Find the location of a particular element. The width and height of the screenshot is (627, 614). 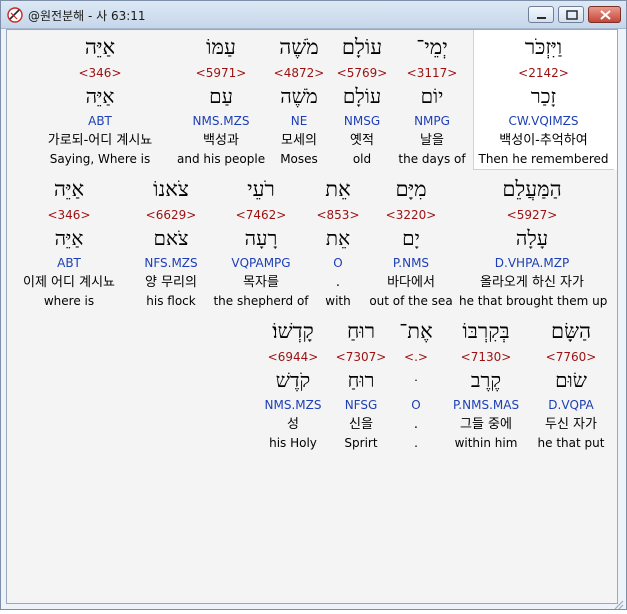

word-cell: מֹשֶׁה <4872> מֹשֶׁה NE 모세의 Moses is located at coordinates (299, 101).